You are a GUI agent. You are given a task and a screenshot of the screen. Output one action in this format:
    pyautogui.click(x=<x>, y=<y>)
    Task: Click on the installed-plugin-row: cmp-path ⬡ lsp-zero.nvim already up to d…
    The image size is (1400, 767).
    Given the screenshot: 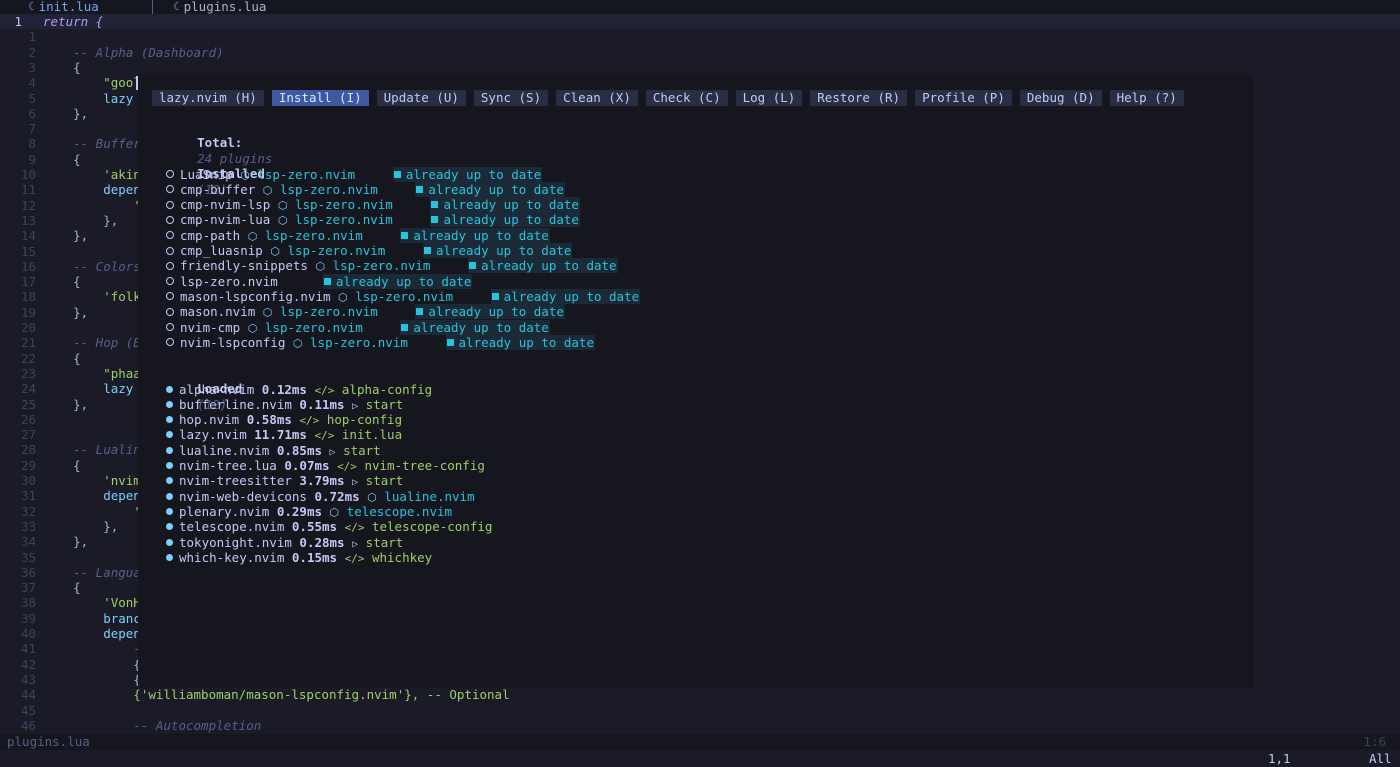 What is the action you would take?
    pyautogui.click(x=358, y=235)
    